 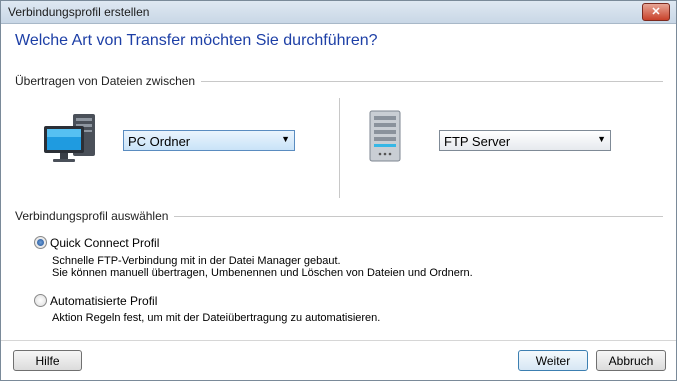 I want to click on footer-divider, so click(x=338, y=340).